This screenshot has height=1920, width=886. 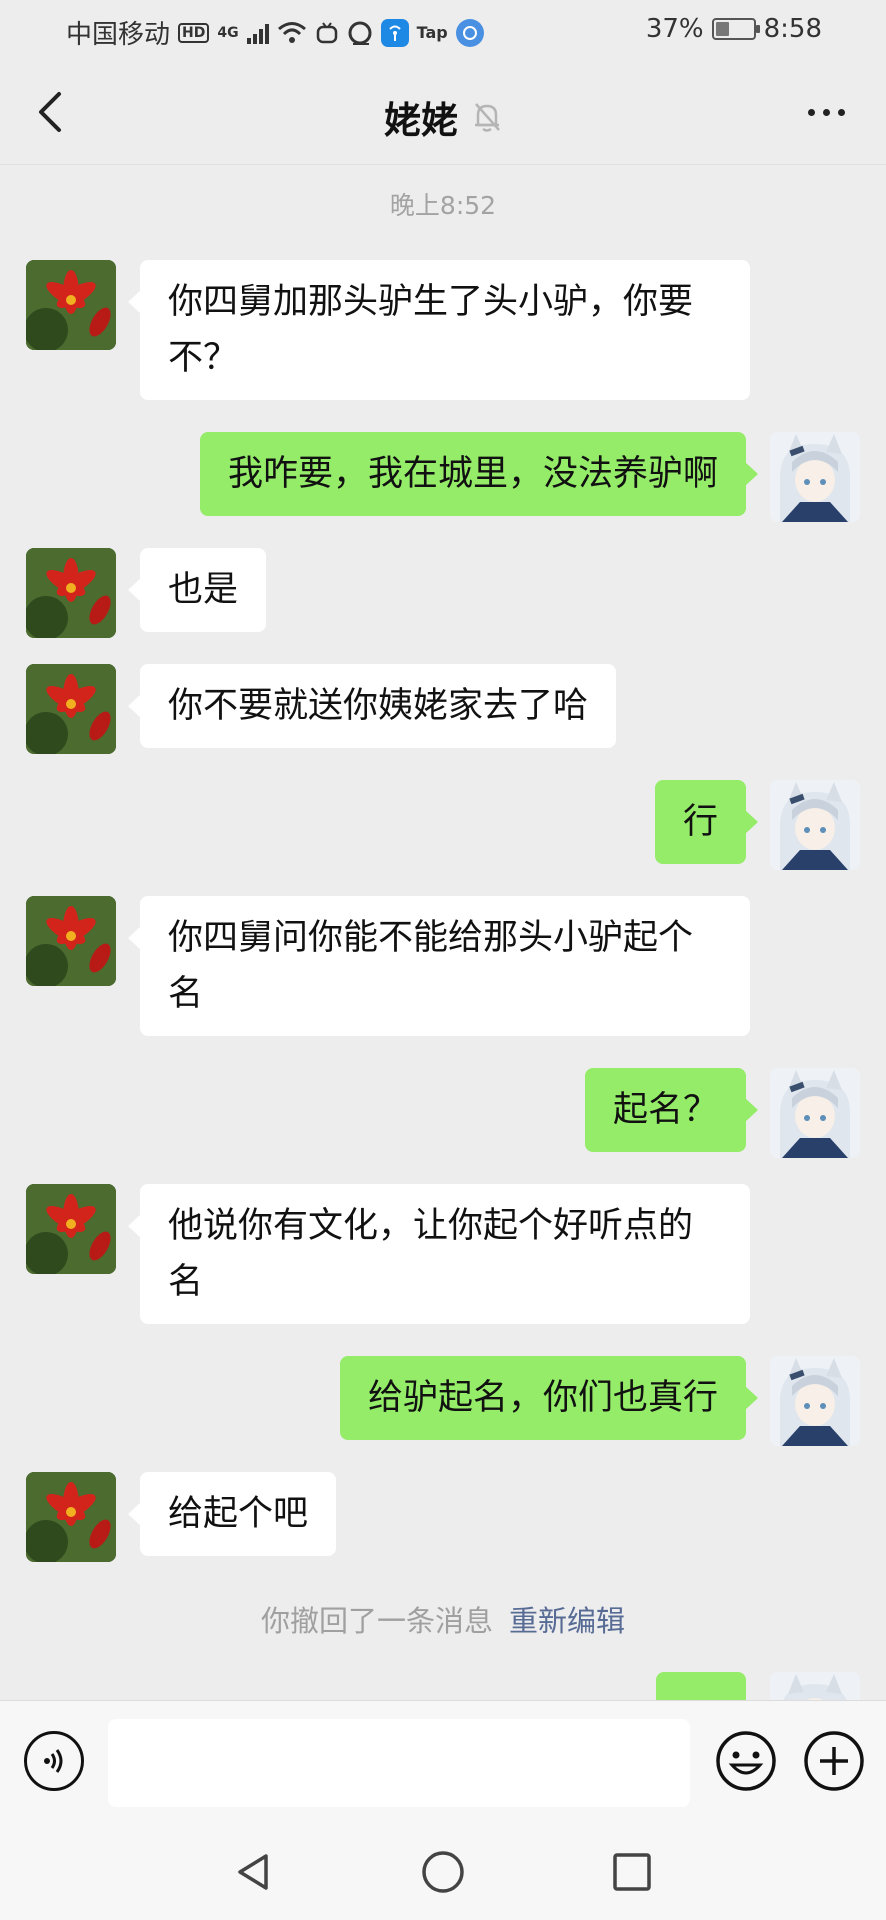 I want to click on circle-home-icon, so click(x=443, y=1872).